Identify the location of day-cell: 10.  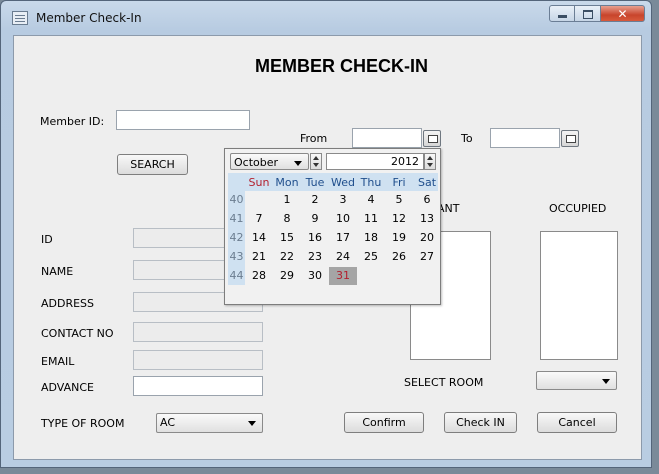
(343, 219).